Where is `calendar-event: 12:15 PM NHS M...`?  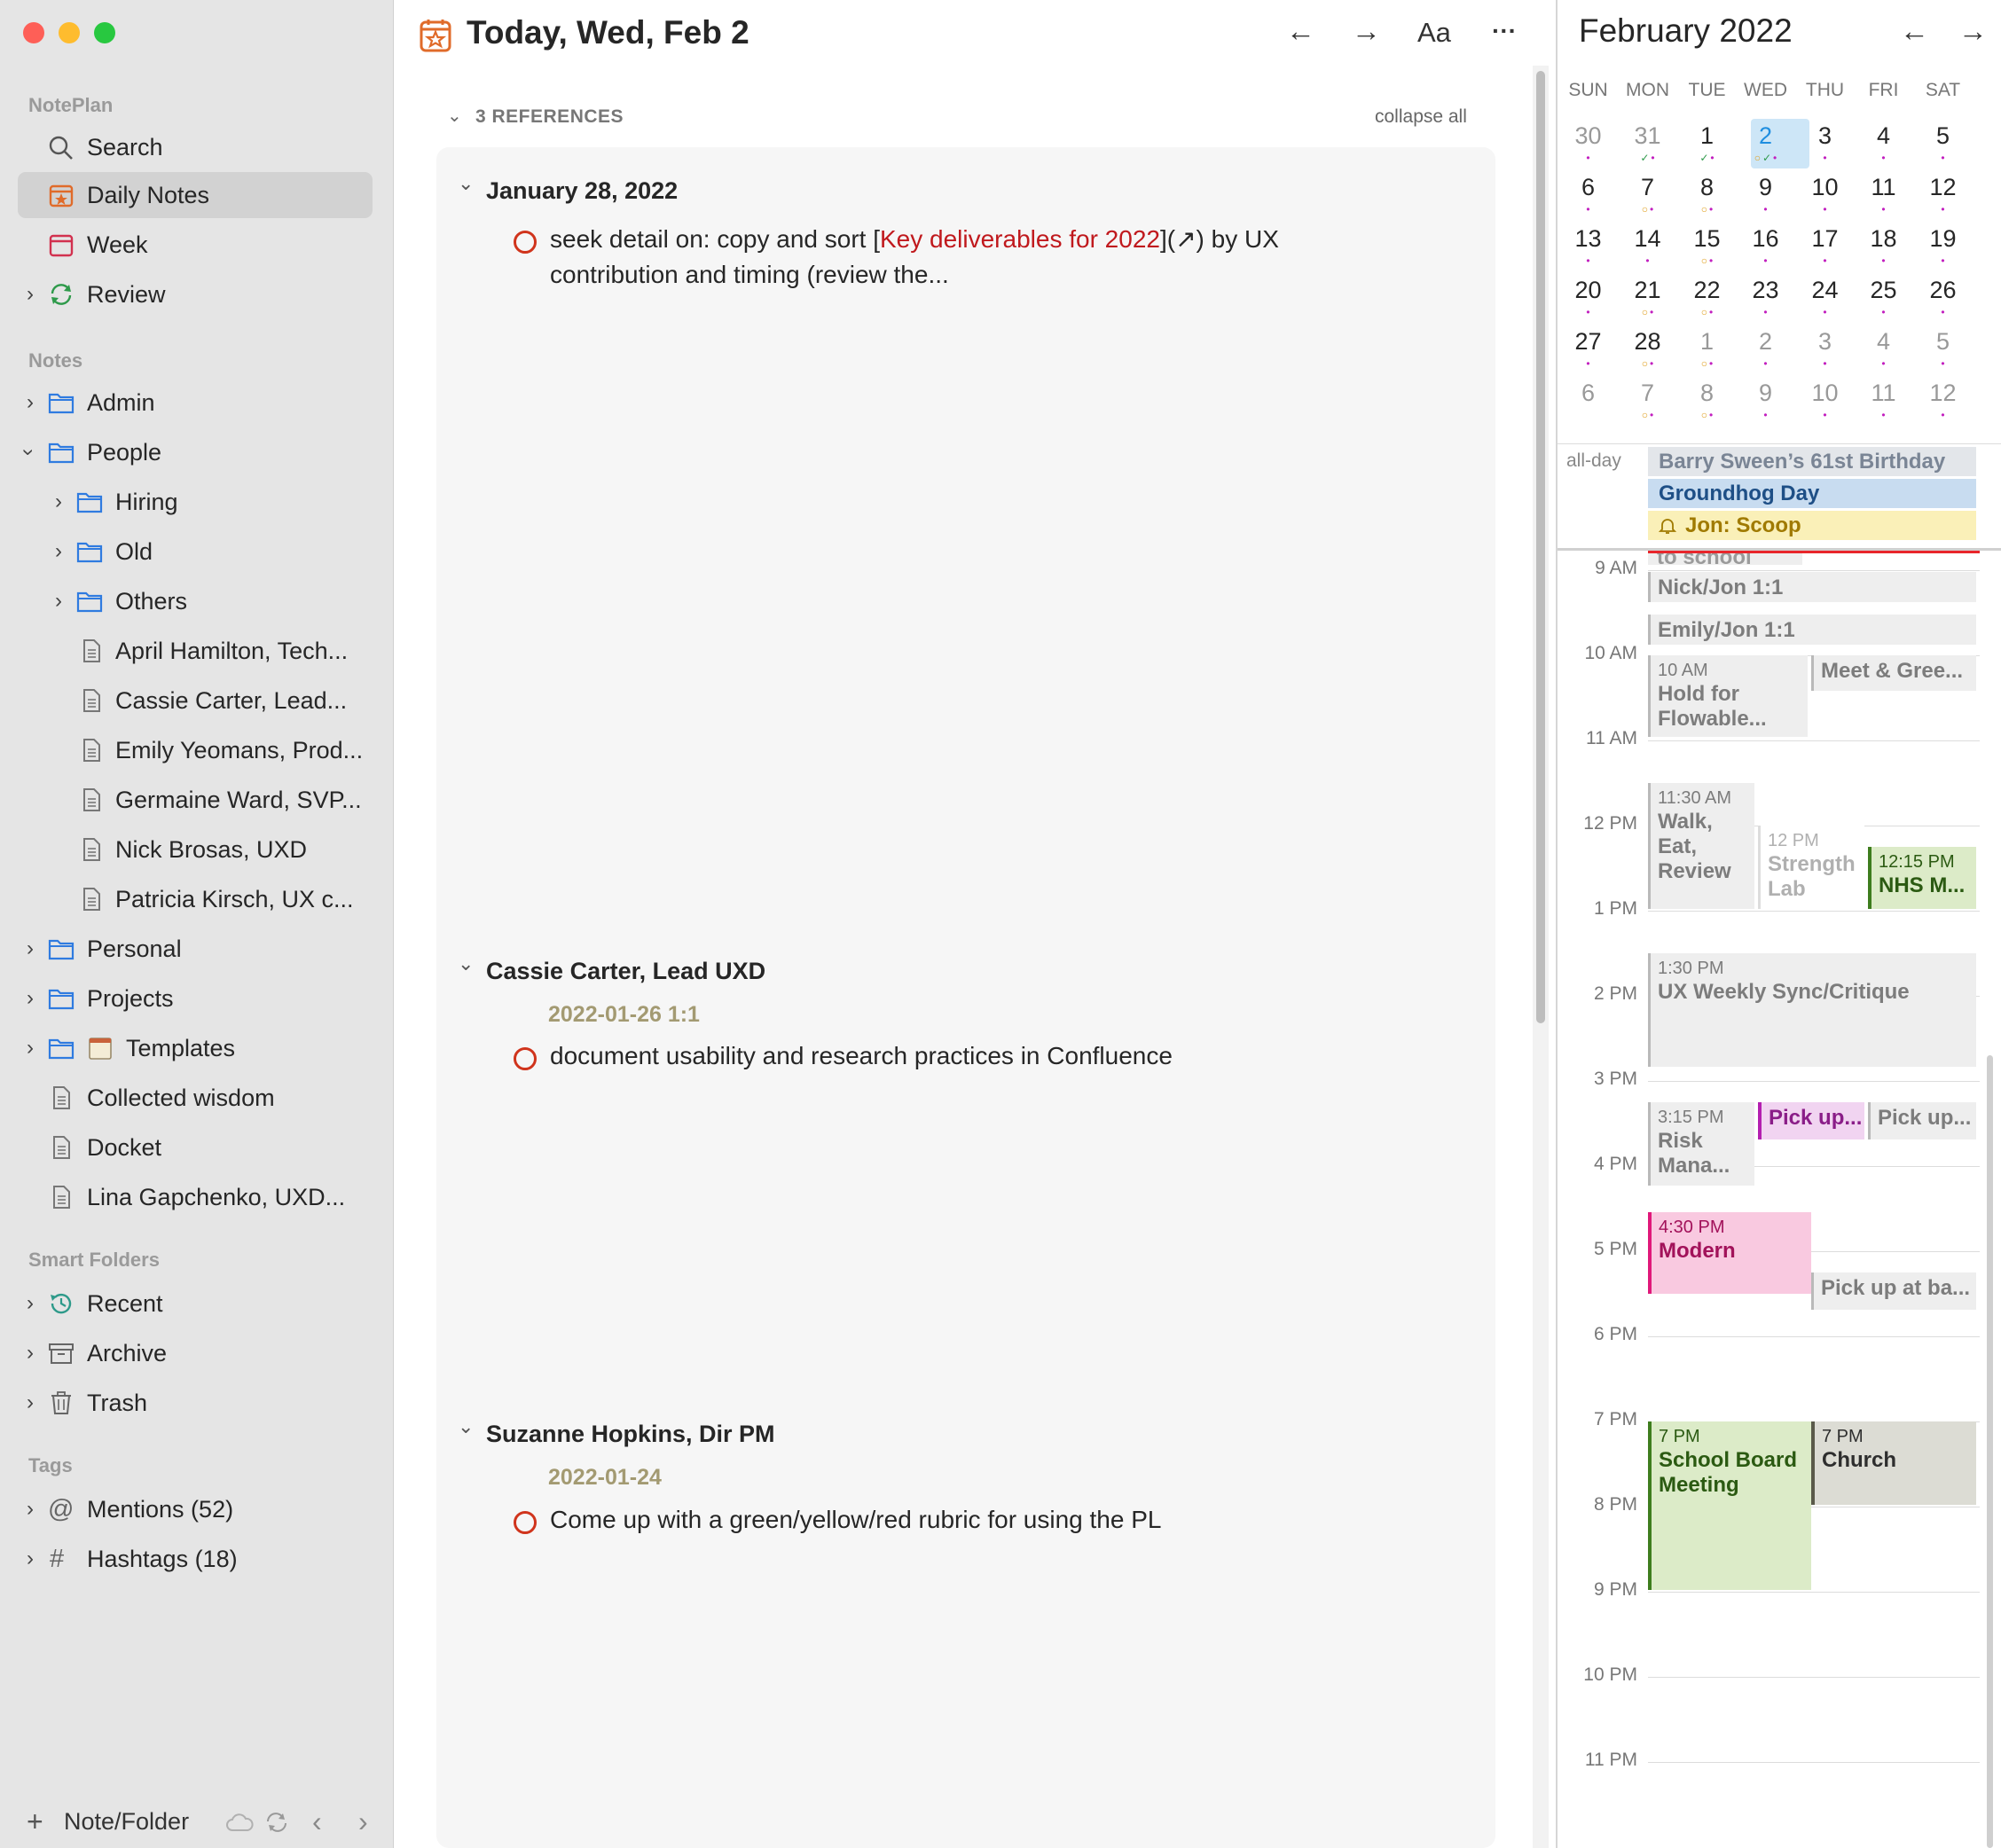
calendar-event: 12:15 PM NHS M... is located at coordinates (1922, 878).